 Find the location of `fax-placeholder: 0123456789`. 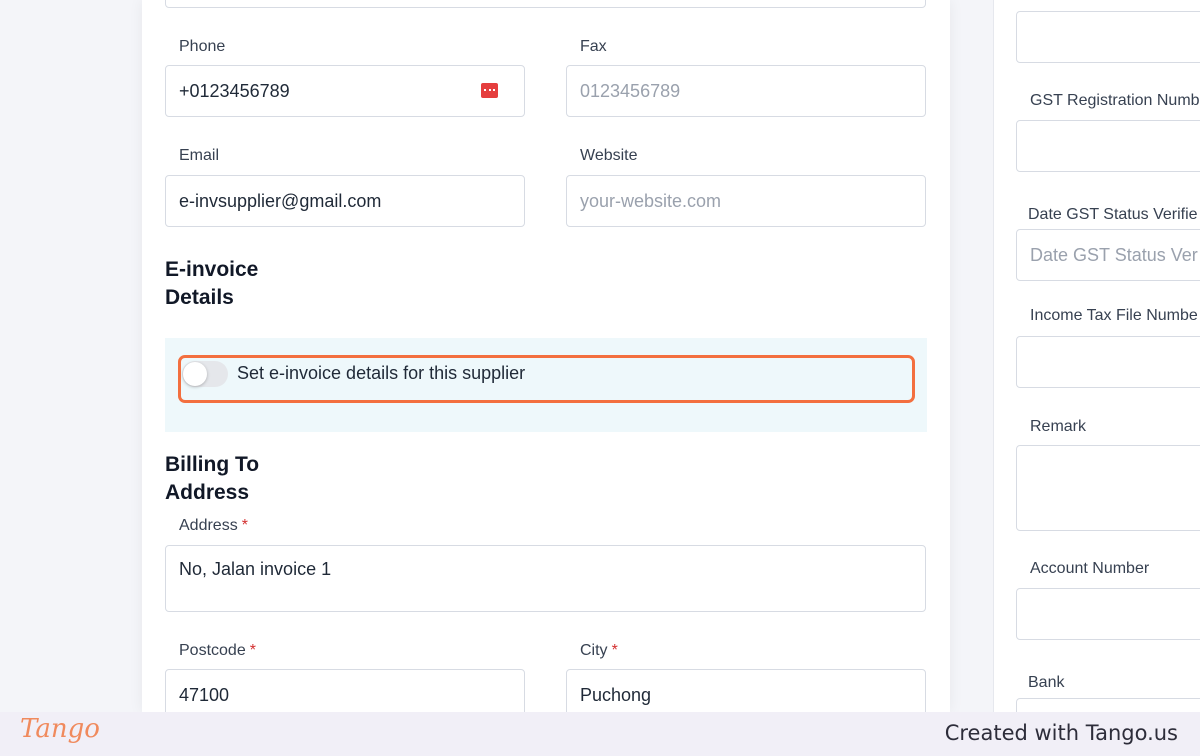

fax-placeholder: 0123456789 is located at coordinates (630, 91).